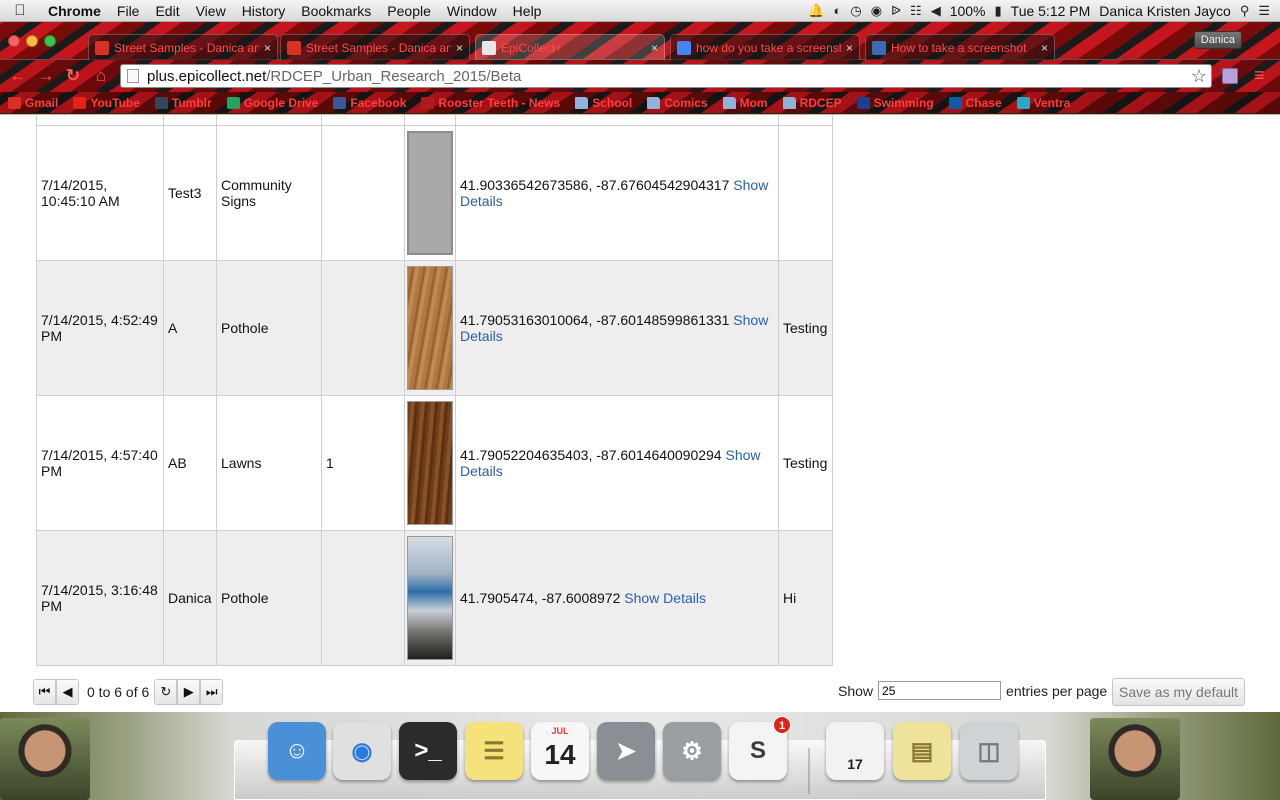  Describe the element at coordinates (968, 11) in the screenshot. I see `battery-percent: 100%` at that location.